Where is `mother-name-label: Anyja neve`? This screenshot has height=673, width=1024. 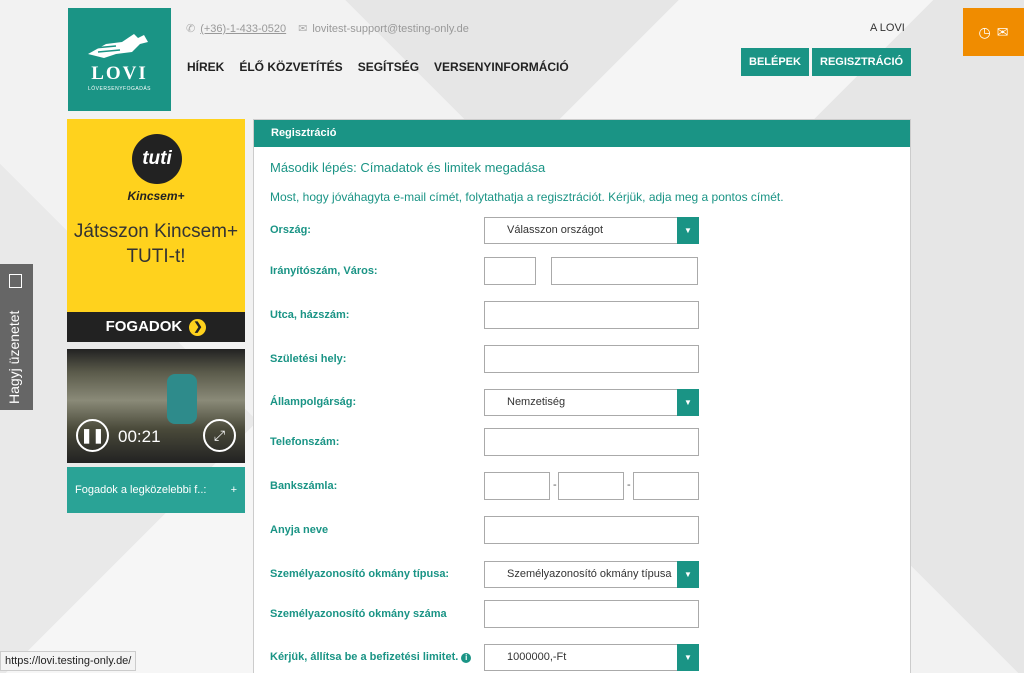 mother-name-label: Anyja neve is located at coordinates (299, 530).